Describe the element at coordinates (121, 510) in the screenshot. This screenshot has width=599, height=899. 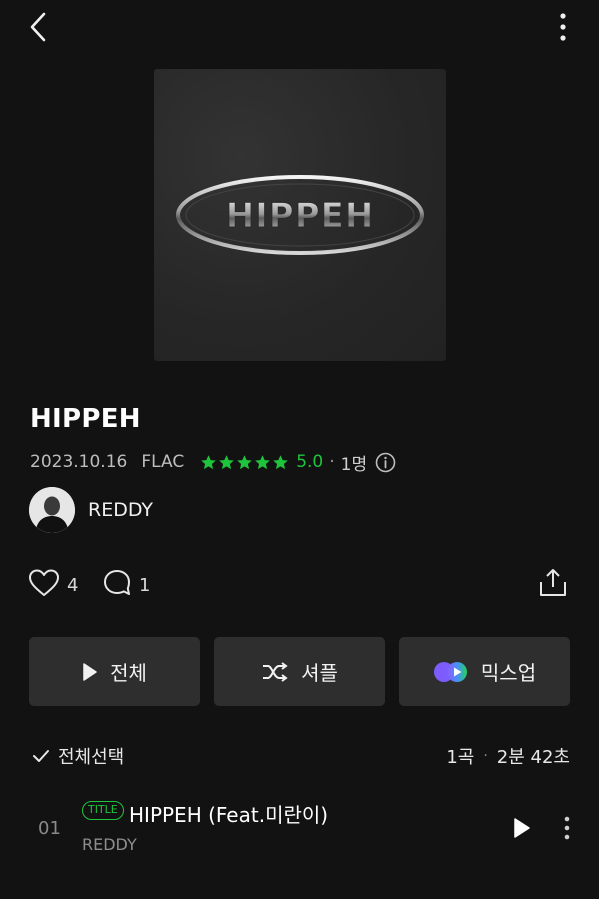
I see `artist-name: REDDY` at that location.